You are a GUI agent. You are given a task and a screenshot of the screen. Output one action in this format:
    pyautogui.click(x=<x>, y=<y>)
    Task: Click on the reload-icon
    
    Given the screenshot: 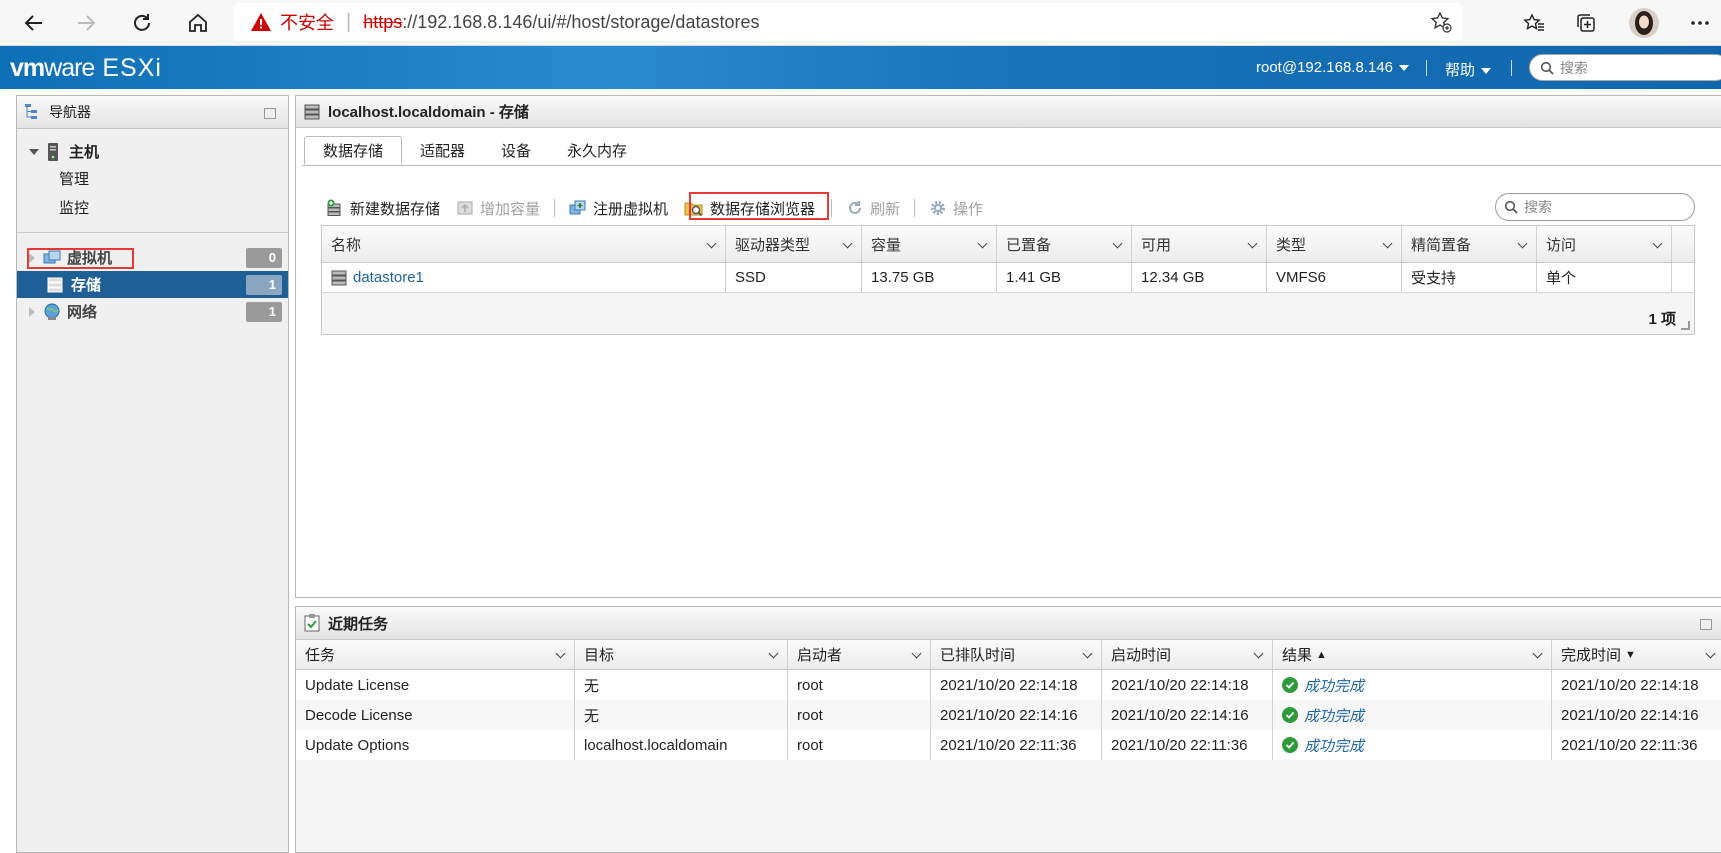 What is the action you would take?
    pyautogui.click(x=142, y=23)
    